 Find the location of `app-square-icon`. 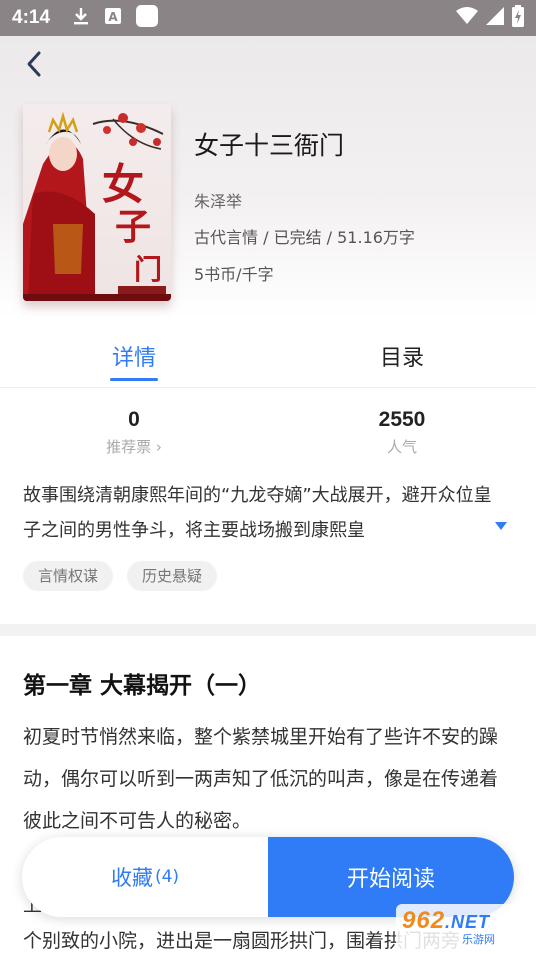

app-square-icon is located at coordinates (147, 18).